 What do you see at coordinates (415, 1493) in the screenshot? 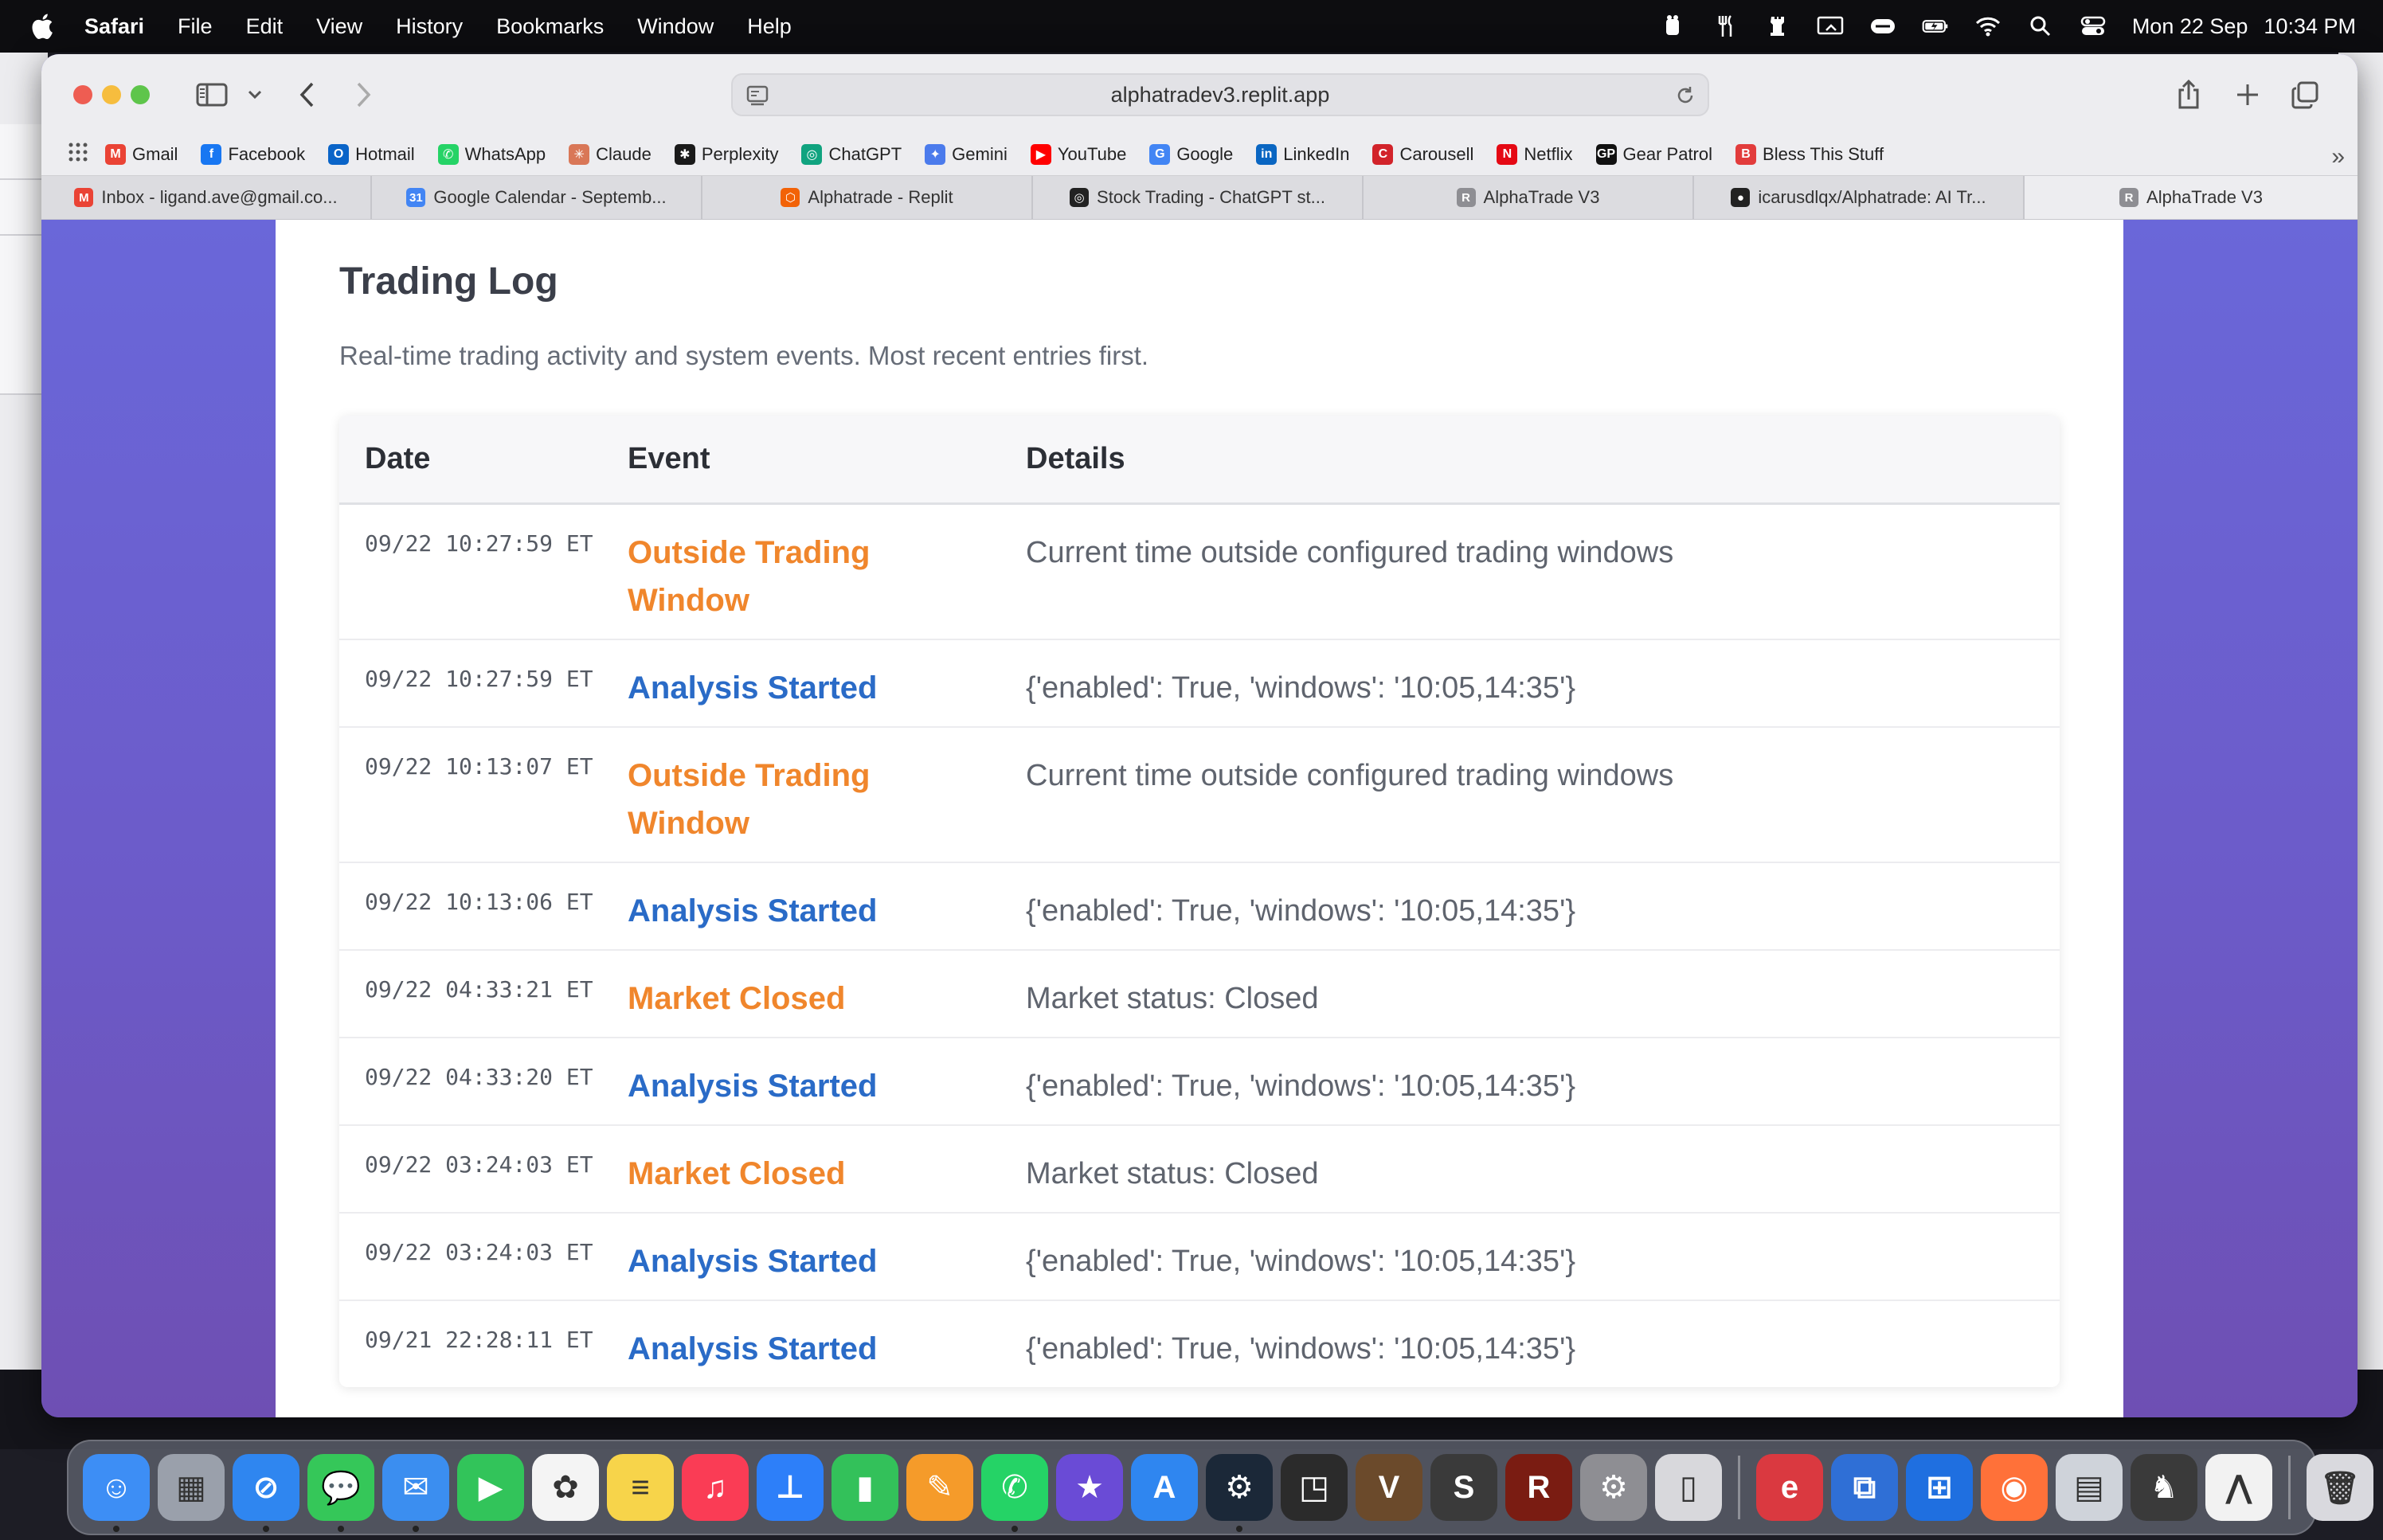
I see `mail-icon: ✉` at bounding box center [415, 1493].